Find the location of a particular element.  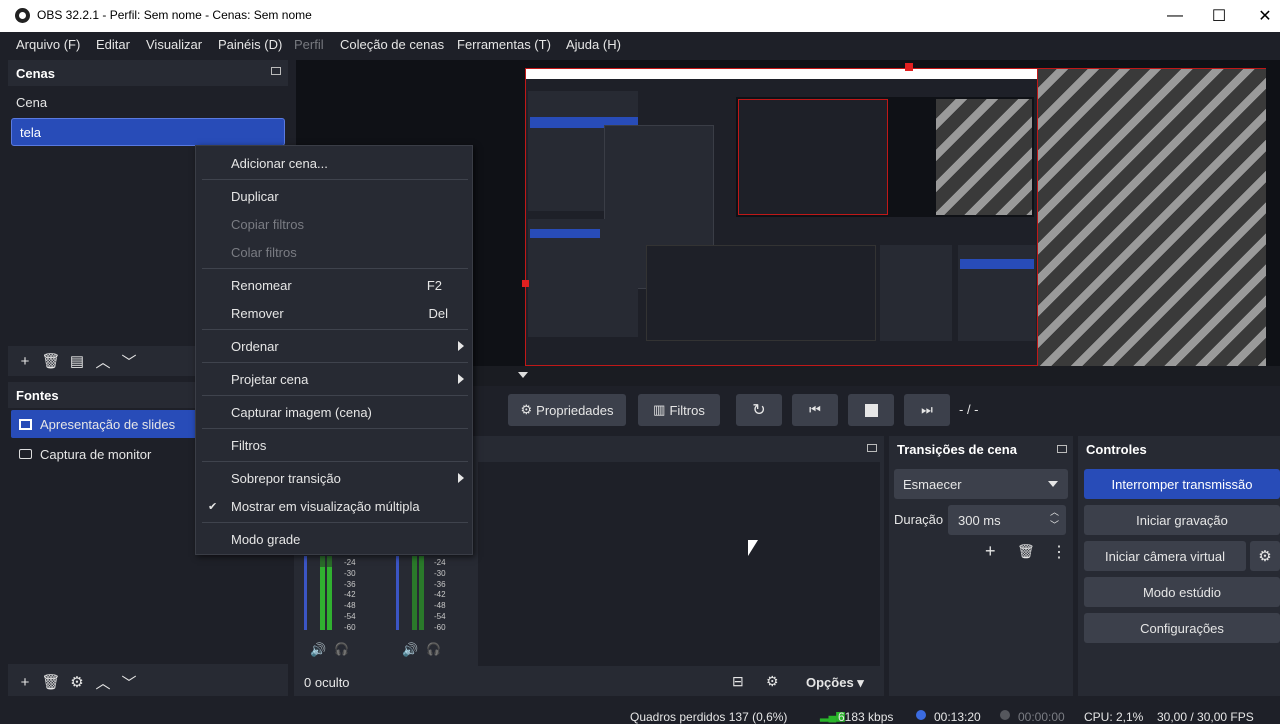

mouse-cursor-icon is located at coordinates (753, 548).